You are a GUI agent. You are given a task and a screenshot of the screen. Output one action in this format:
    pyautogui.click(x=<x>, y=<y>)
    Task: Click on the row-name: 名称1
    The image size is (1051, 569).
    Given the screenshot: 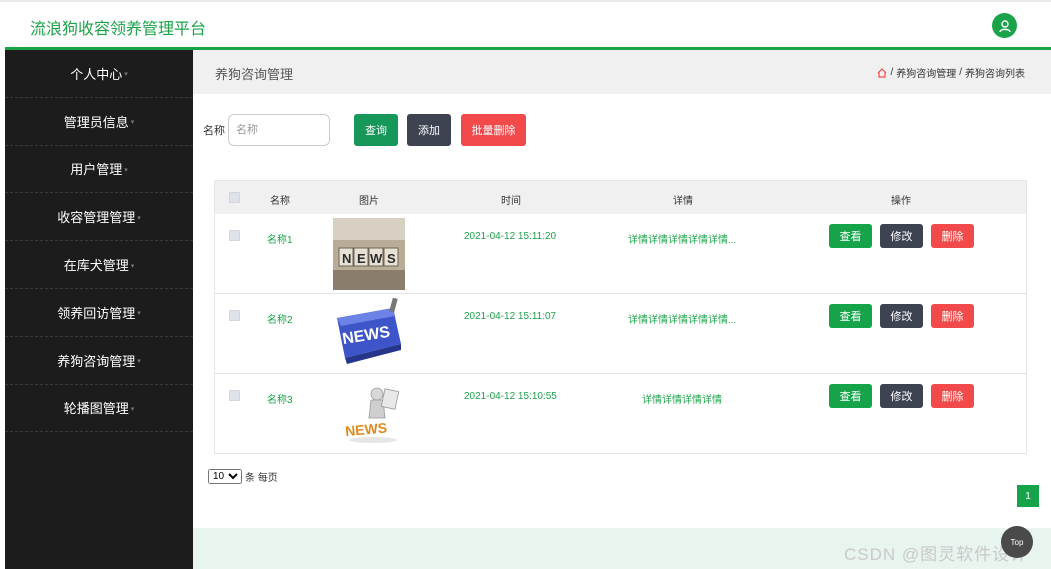 What is the action you would take?
    pyautogui.click(x=280, y=240)
    